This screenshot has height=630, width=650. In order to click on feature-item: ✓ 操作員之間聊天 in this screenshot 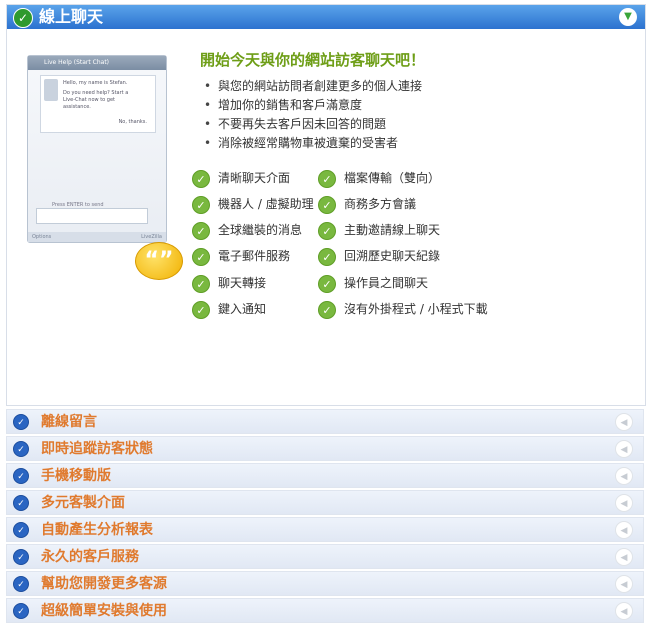, I will do `click(373, 283)`.